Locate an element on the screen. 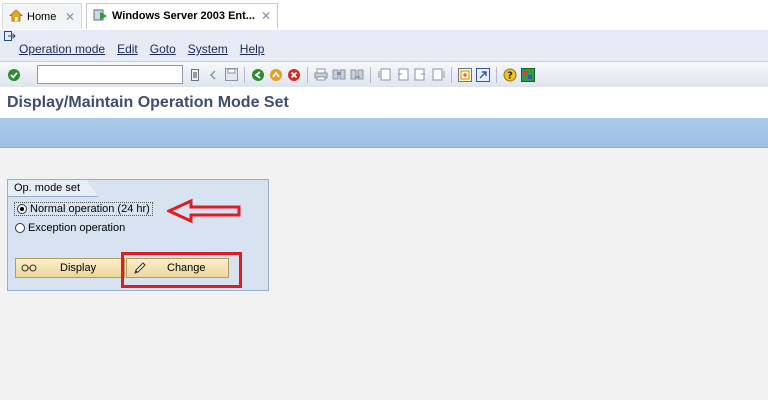  command-history-icon is located at coordinates (195, 75).